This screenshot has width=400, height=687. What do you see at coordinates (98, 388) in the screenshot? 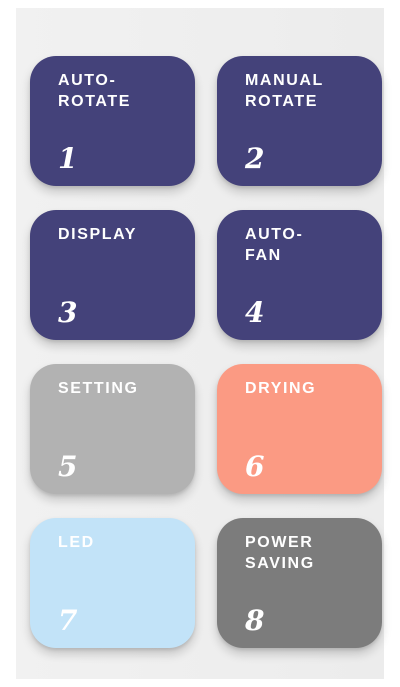
I see `setting-label: SETTING` at bounding box center [98, 388].